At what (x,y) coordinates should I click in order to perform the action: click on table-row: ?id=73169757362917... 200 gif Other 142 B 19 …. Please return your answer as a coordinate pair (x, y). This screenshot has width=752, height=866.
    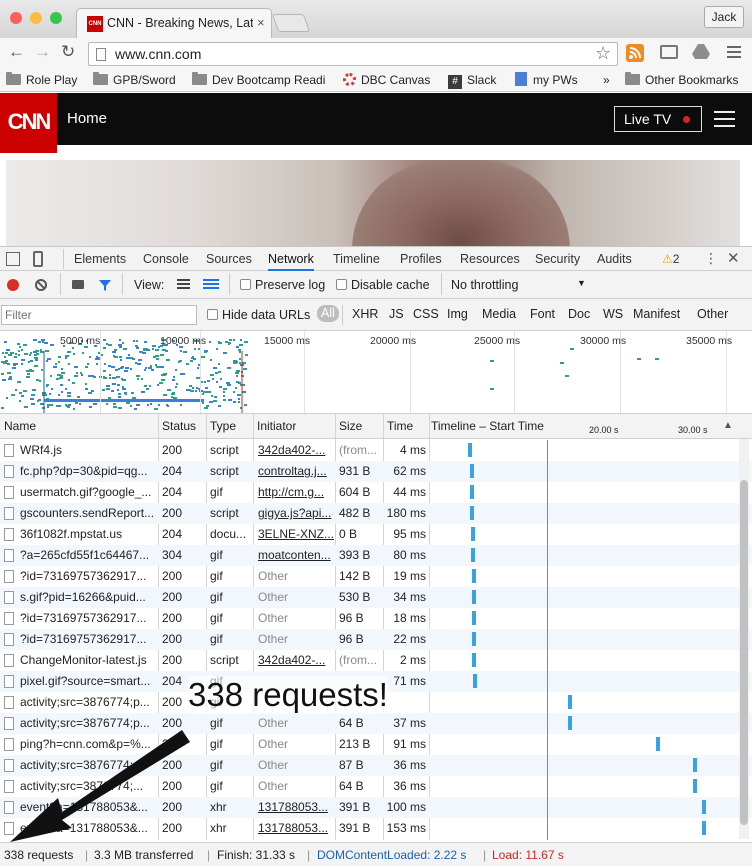
    Looking at the image, I should click on (376, 576).